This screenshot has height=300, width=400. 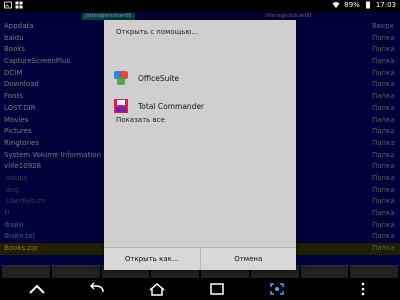 What do you see at coordinates (200, 289) in the screenshot?
I see `navigation-bar` at bounding box center [200, 289].